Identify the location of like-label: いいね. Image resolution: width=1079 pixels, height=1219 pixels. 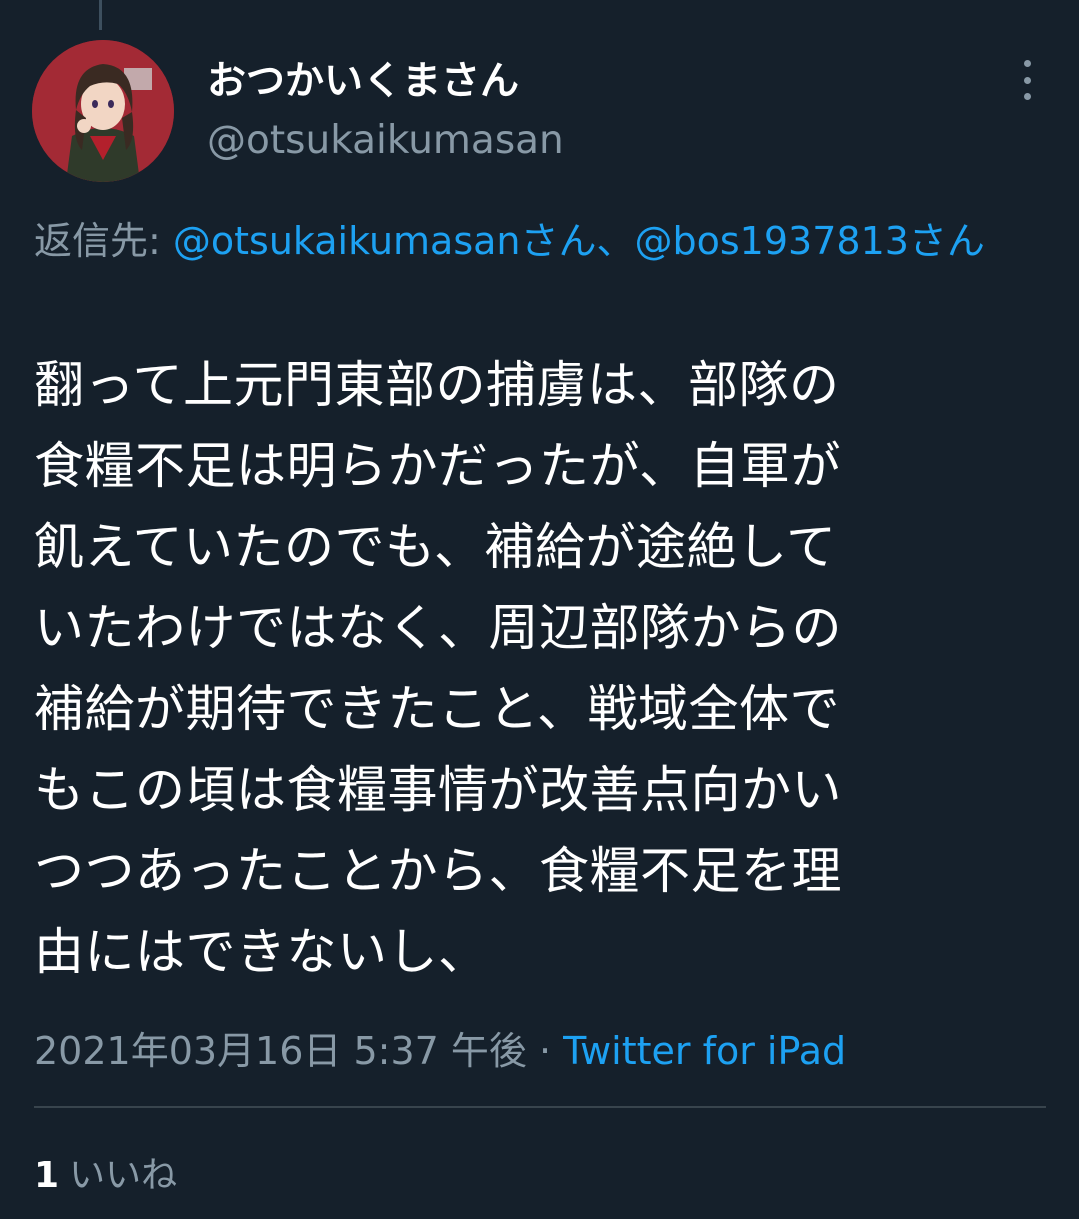
(123, 1175).